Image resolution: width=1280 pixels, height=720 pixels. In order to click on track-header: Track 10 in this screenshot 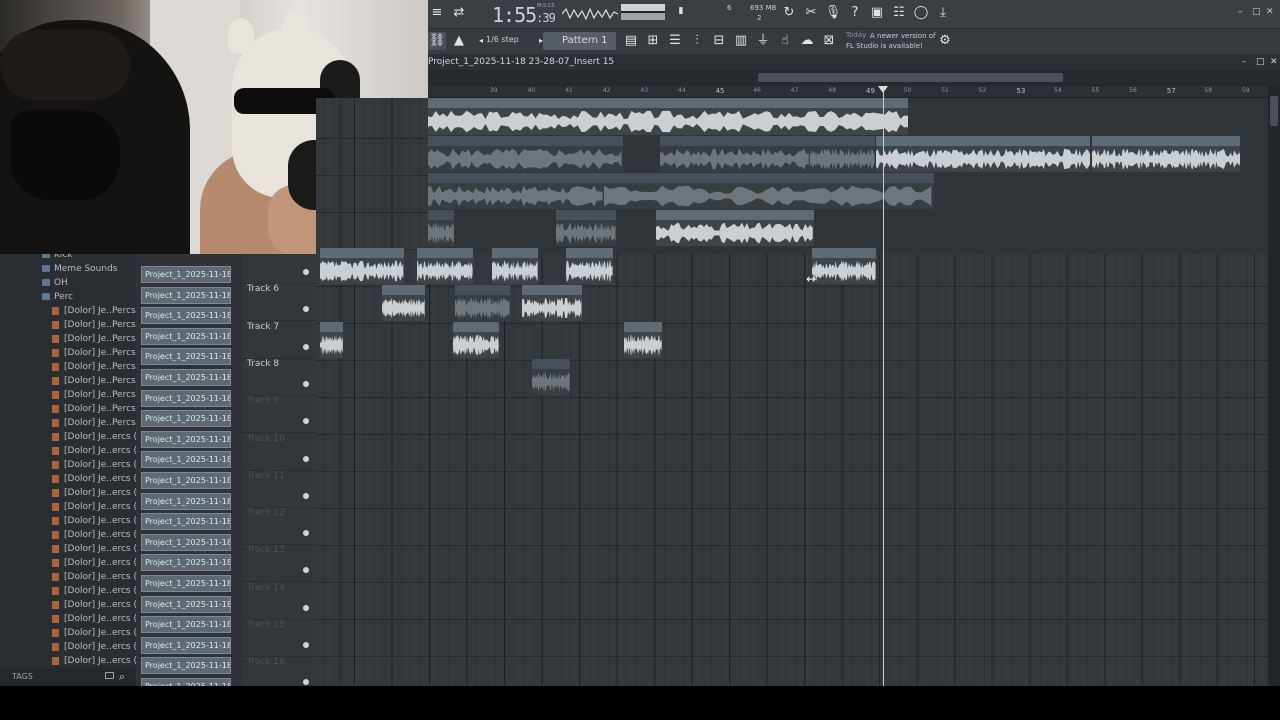, I will do `click(279, 452)`.